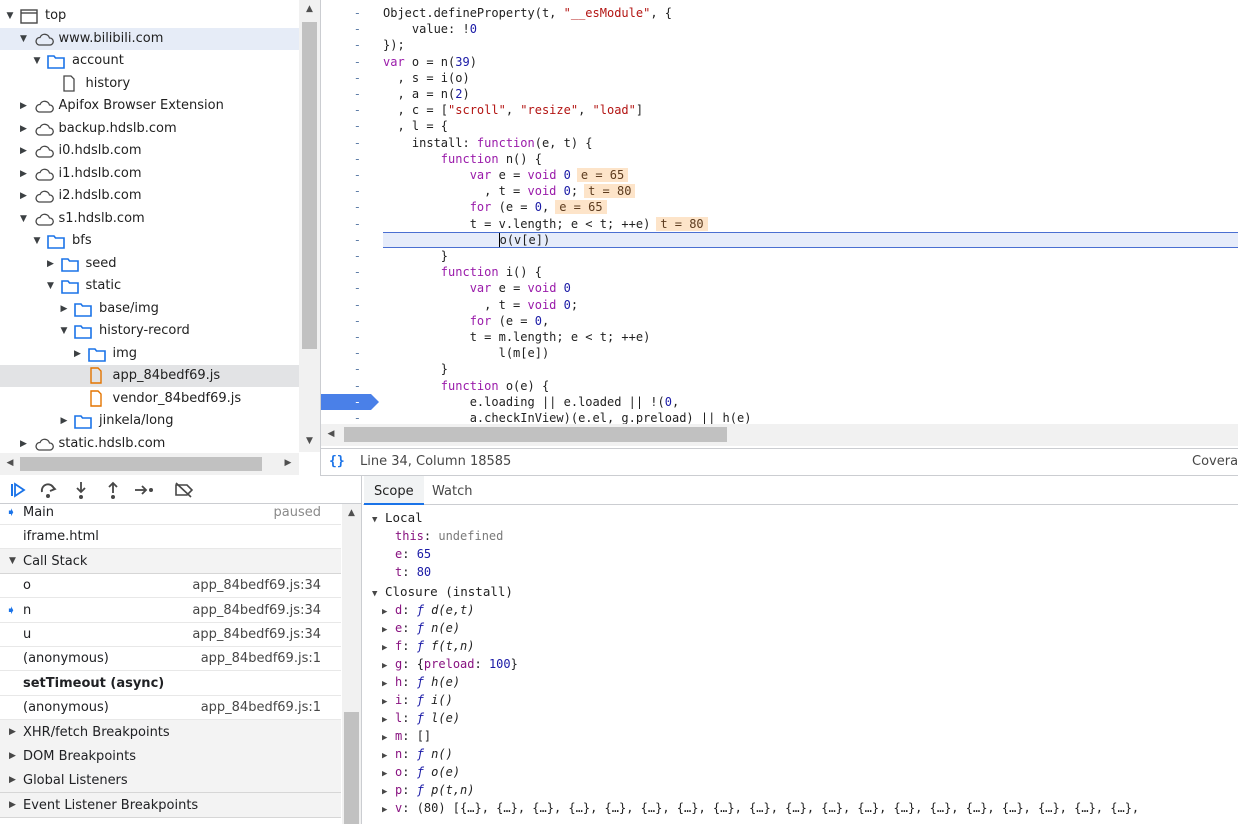 This screenshot has height=824, width=1238. What do you see at coordinates (779, 435) in the screenshot?
I see `editor-horizontal-scrollbar: ◀` at bounding box center [779, 435].